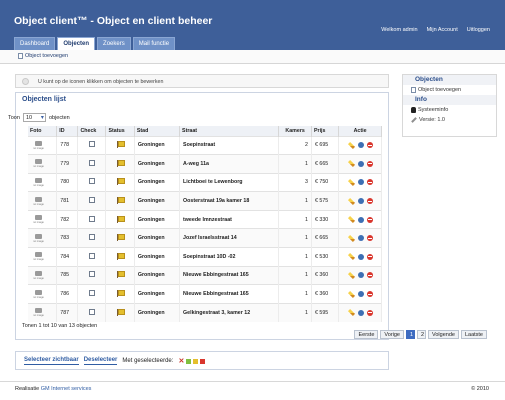 This screenshot has width=505, height=400. What do you see at coordinates (325, 131) in the screenshot?
I see `col-prijs: Prijs` at bounding box center [325, 131].